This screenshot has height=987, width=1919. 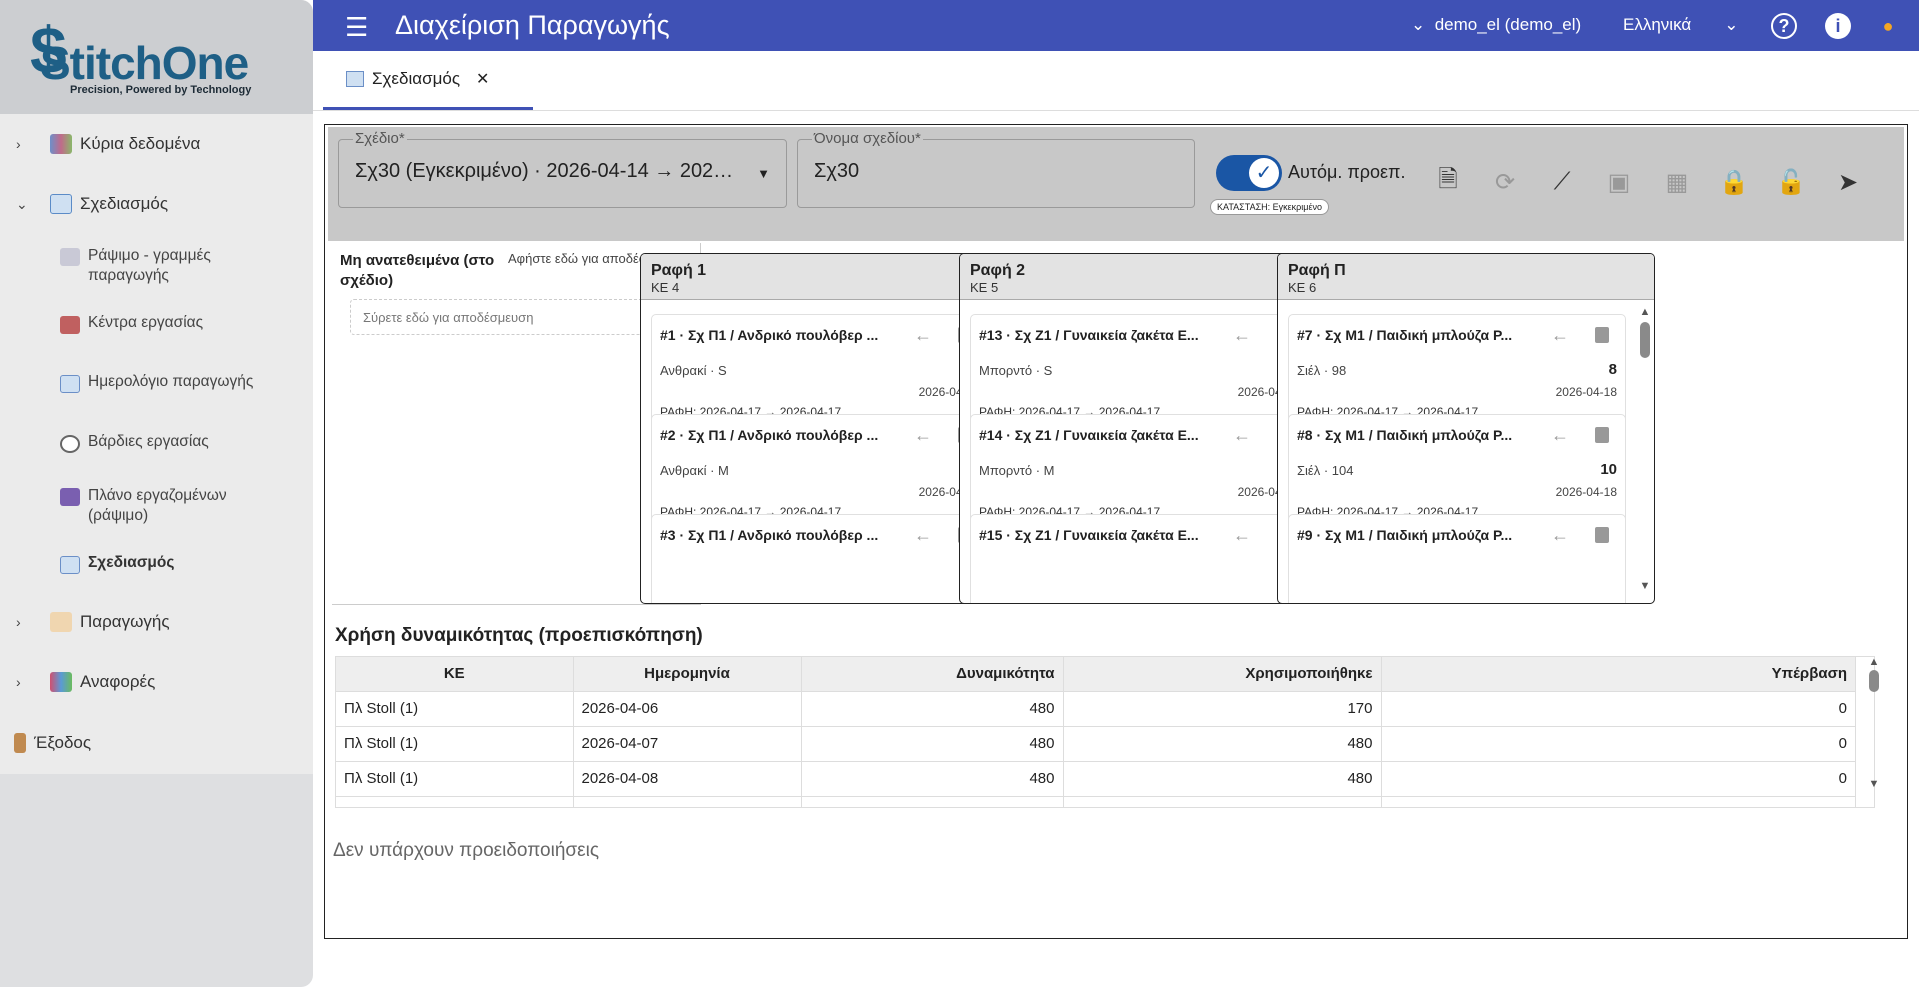 I want to click on card-variant: Ανθρακί · S, so click(x=693, y=370).